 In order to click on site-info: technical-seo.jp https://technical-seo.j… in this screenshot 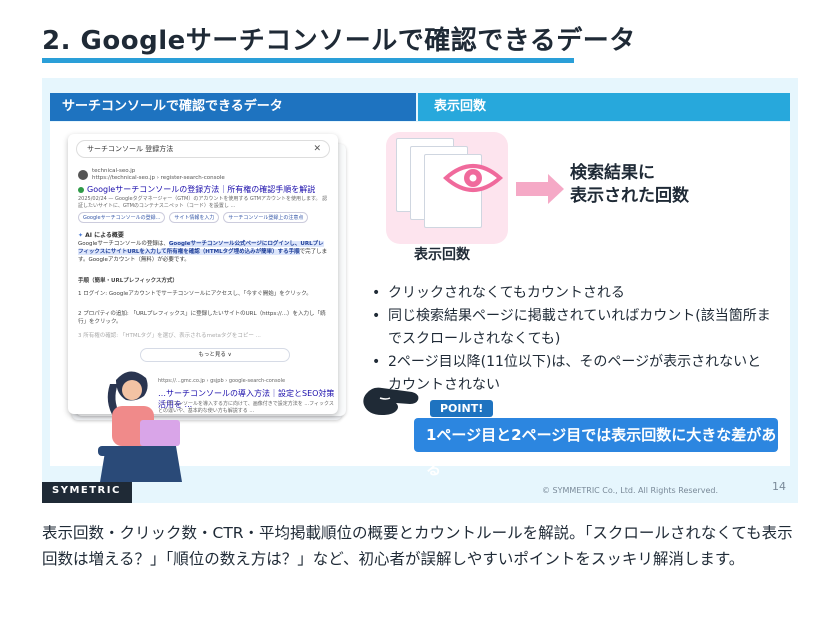, I will do `click(158, 175)`.